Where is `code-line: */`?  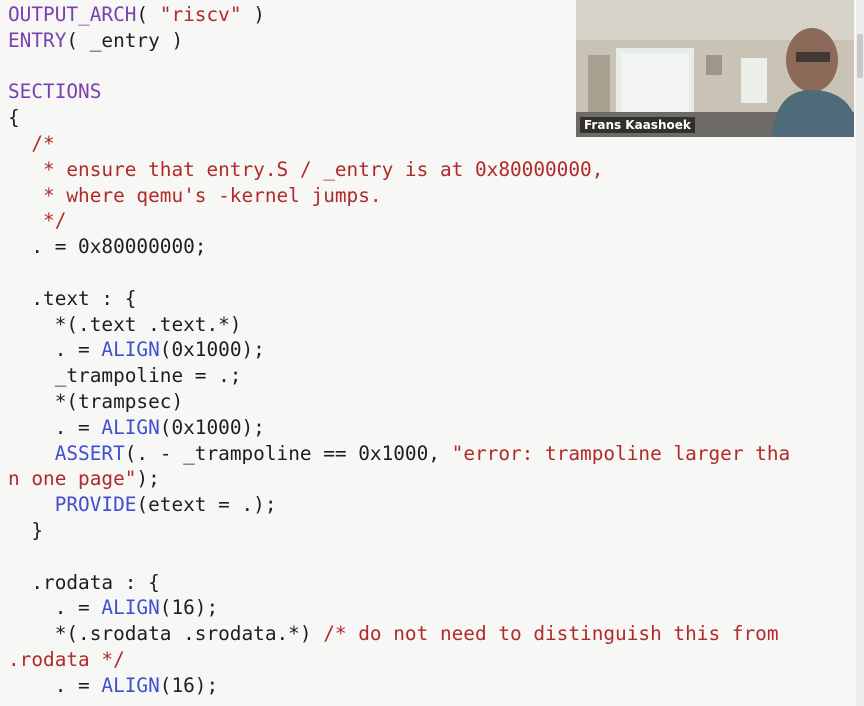
code-line: */ is located at coordinates (37, 221).